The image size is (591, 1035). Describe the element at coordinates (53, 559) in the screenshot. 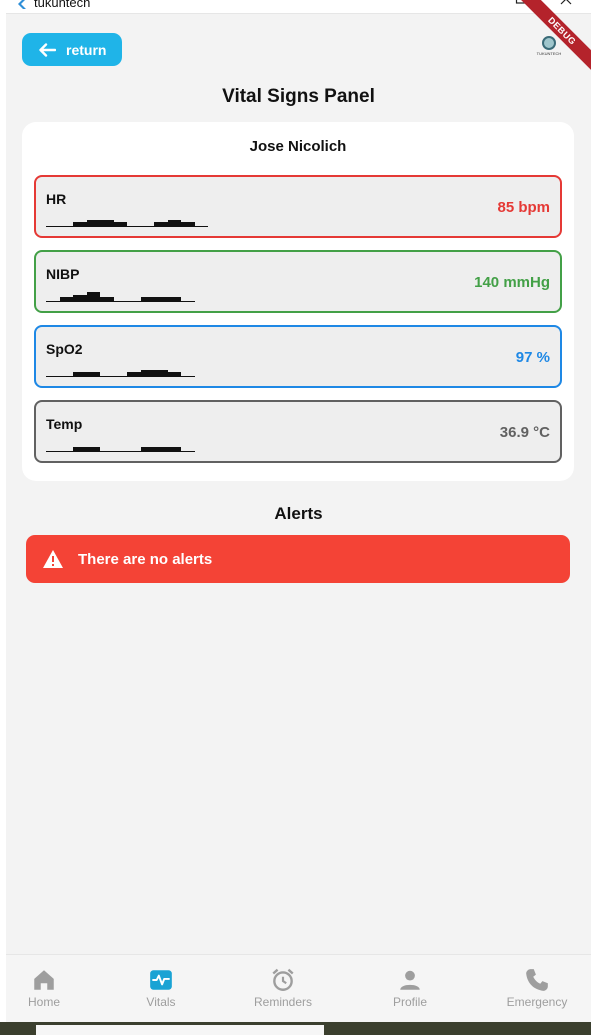

I see `warning-icon` at that location.